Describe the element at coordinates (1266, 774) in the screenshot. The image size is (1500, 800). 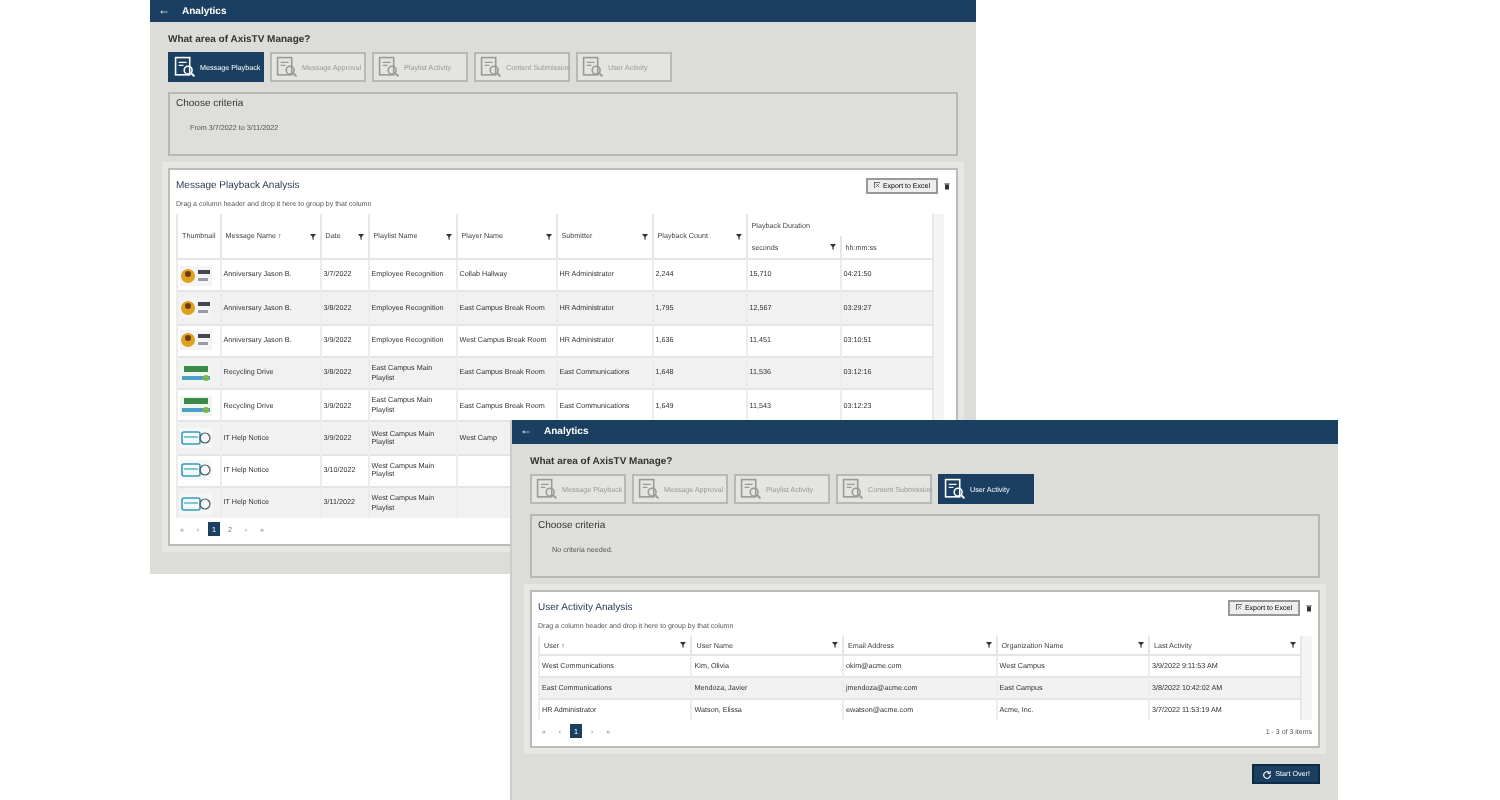
I see `refresh-icon` at that location.